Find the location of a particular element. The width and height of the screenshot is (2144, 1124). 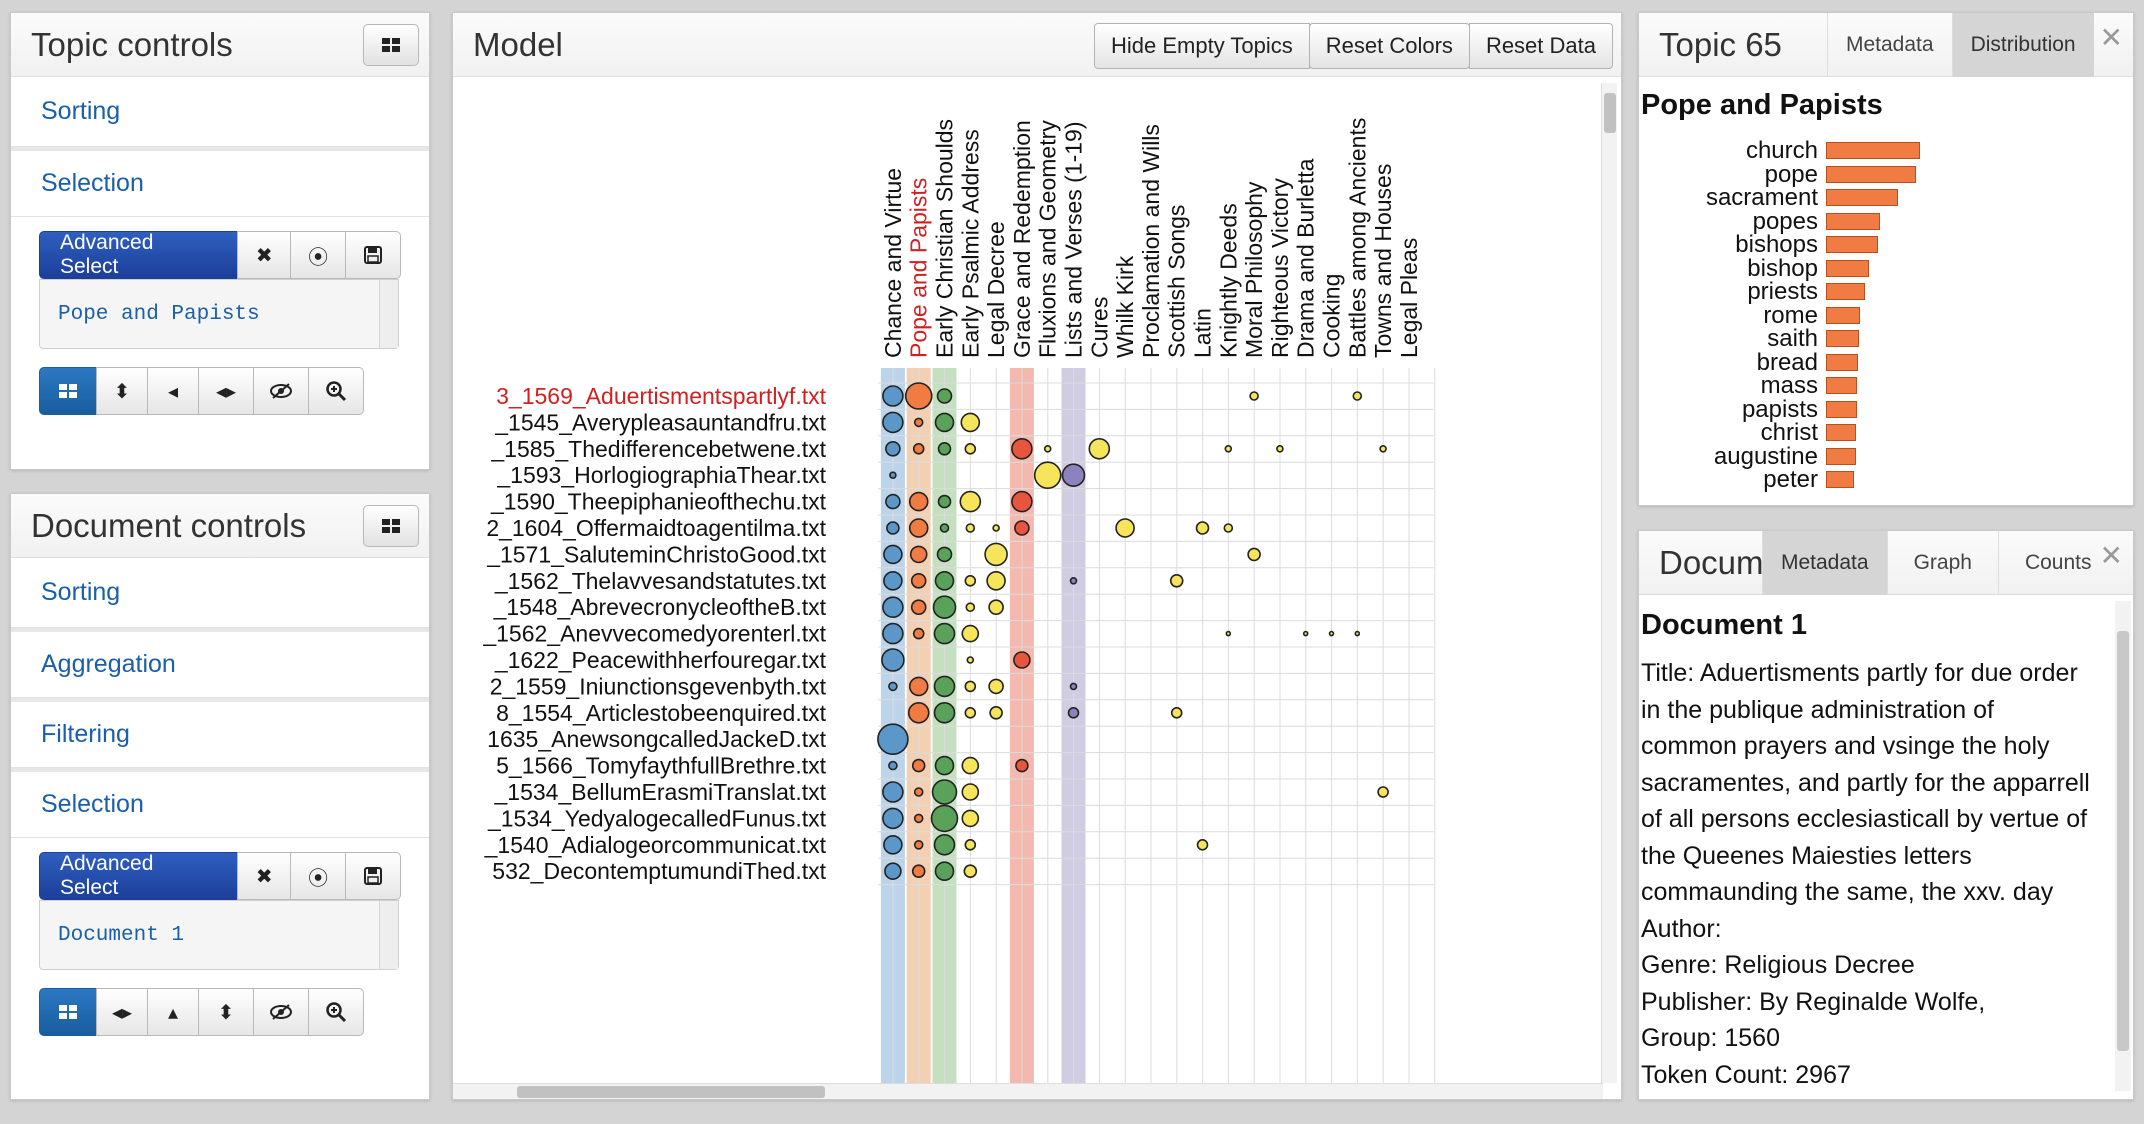

topic-label: Whilk Kirk is located at coordinates (1125, 306).